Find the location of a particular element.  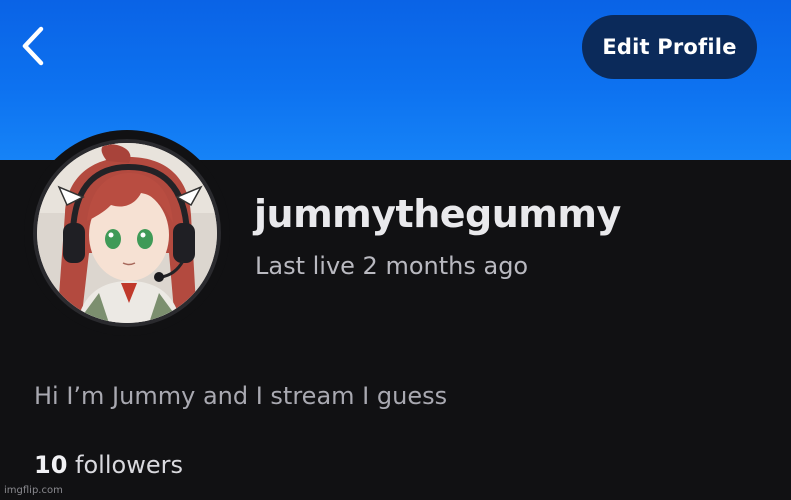

avatar-illustration is located at coordinates (127, 233).